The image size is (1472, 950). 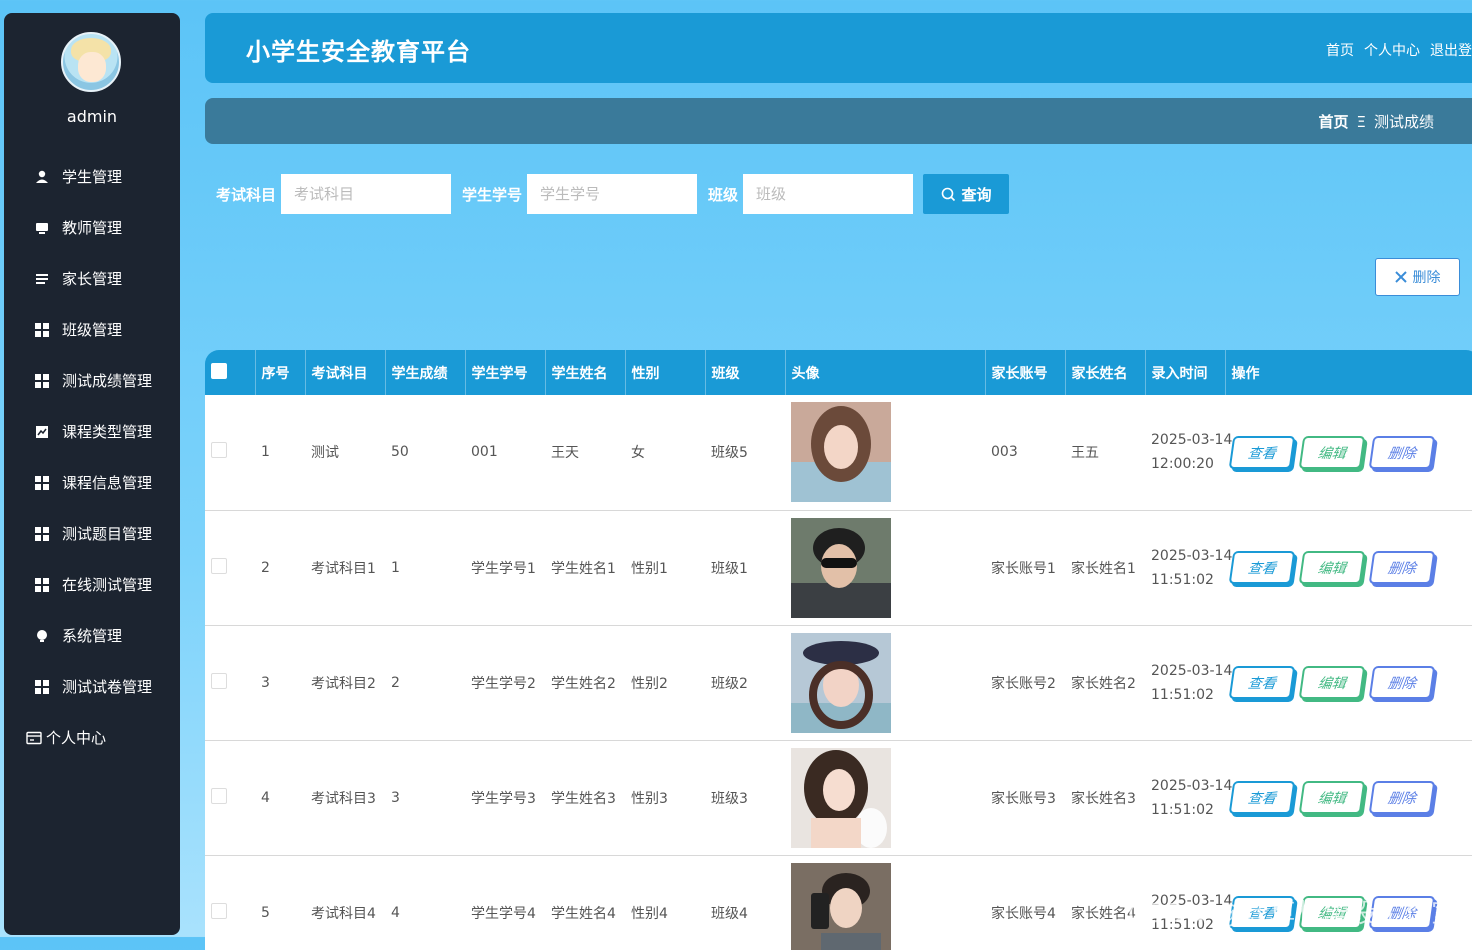 What do you see at coordinates (612, 194) in the screenshot?
I see `student-no-input` at bounding box center [612, 194].